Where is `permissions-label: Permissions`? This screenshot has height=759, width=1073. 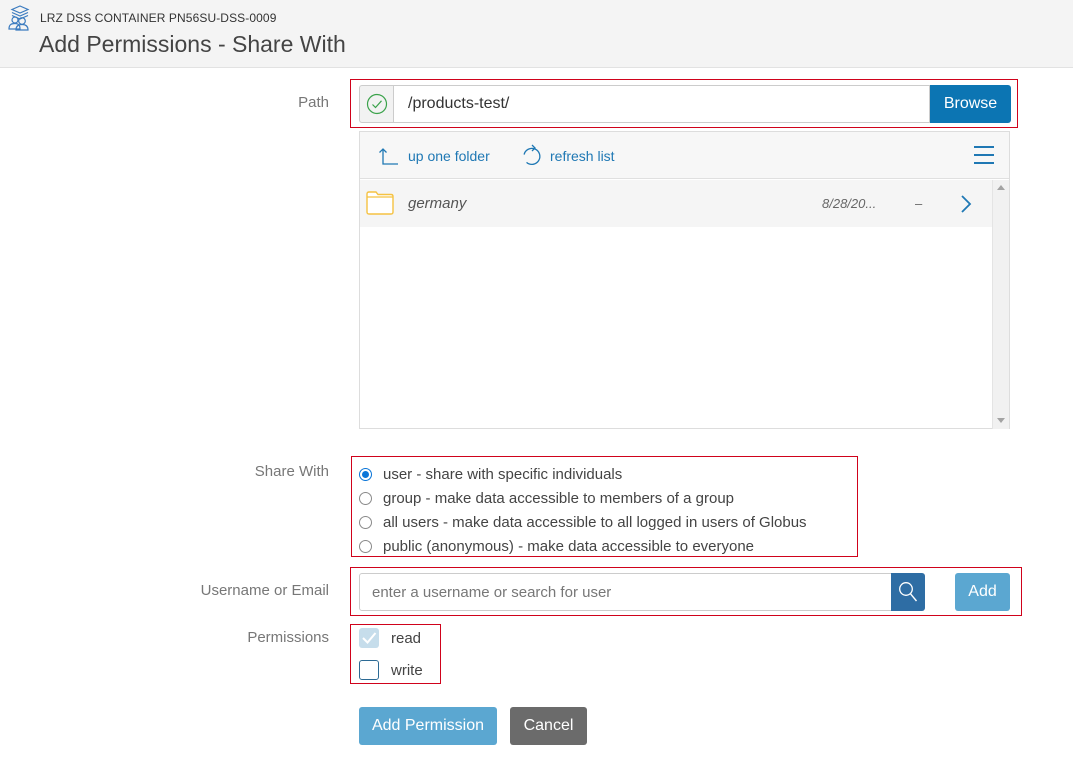 permissions-label: Permissions is located at coordinates (288, 637).